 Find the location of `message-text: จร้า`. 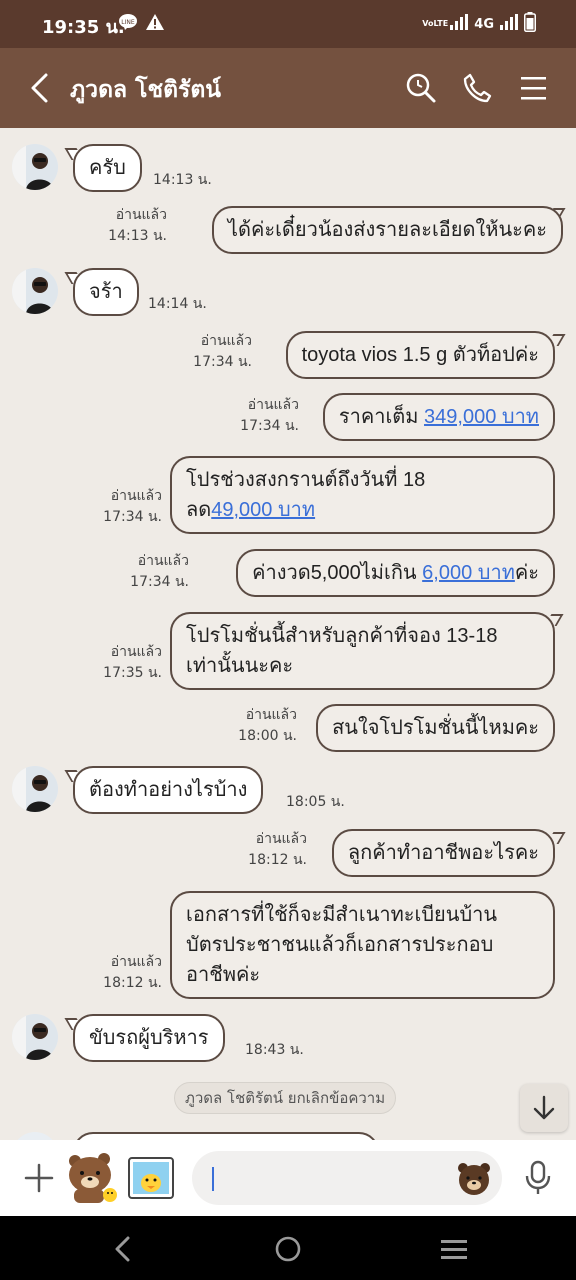

message-text: จร้า is located at coordinates (106, 292).